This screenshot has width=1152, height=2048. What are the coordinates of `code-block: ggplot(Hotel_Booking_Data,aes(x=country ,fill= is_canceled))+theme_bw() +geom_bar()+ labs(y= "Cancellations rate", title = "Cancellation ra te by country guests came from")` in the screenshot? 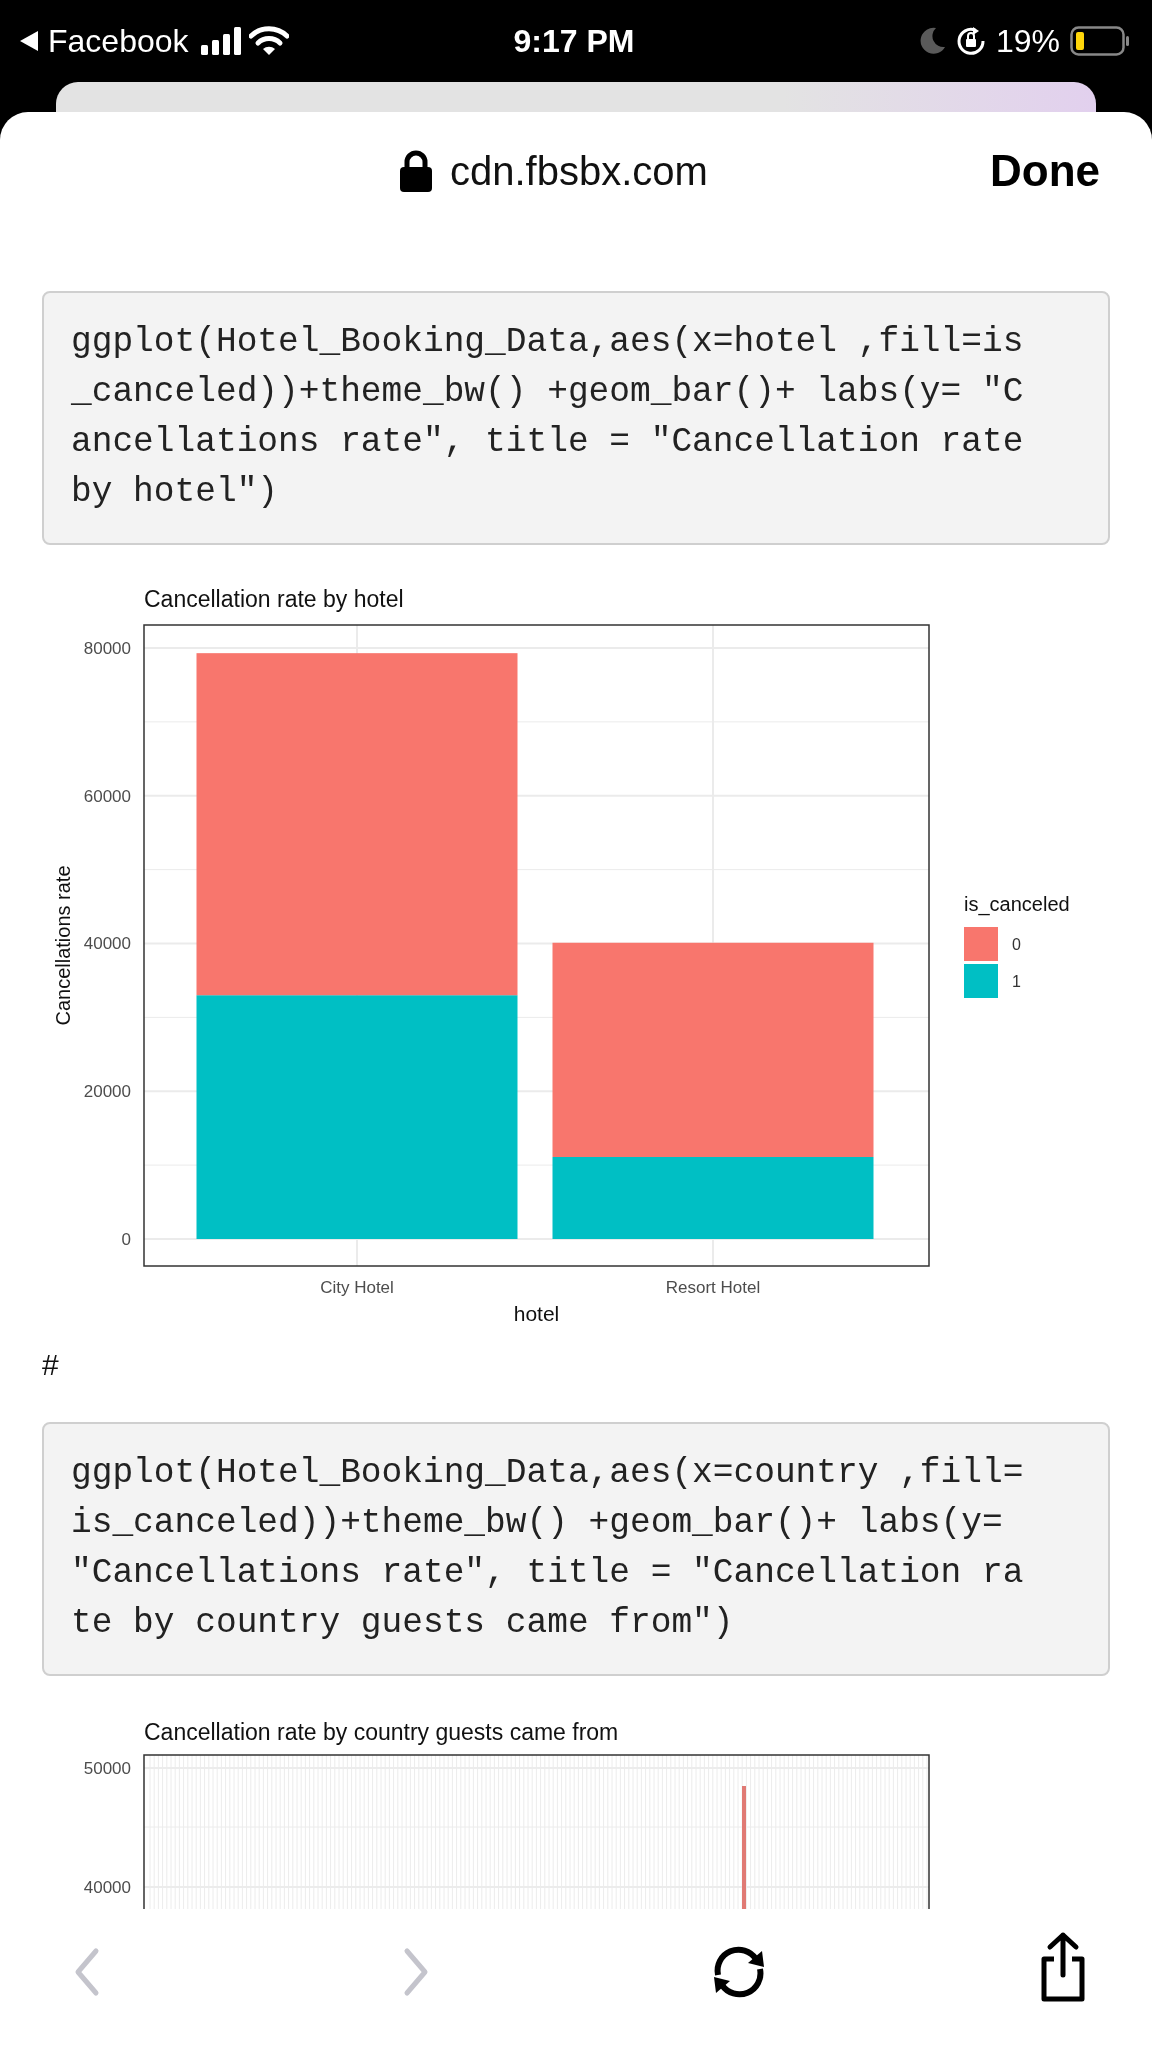 It's located at (576, 1549).